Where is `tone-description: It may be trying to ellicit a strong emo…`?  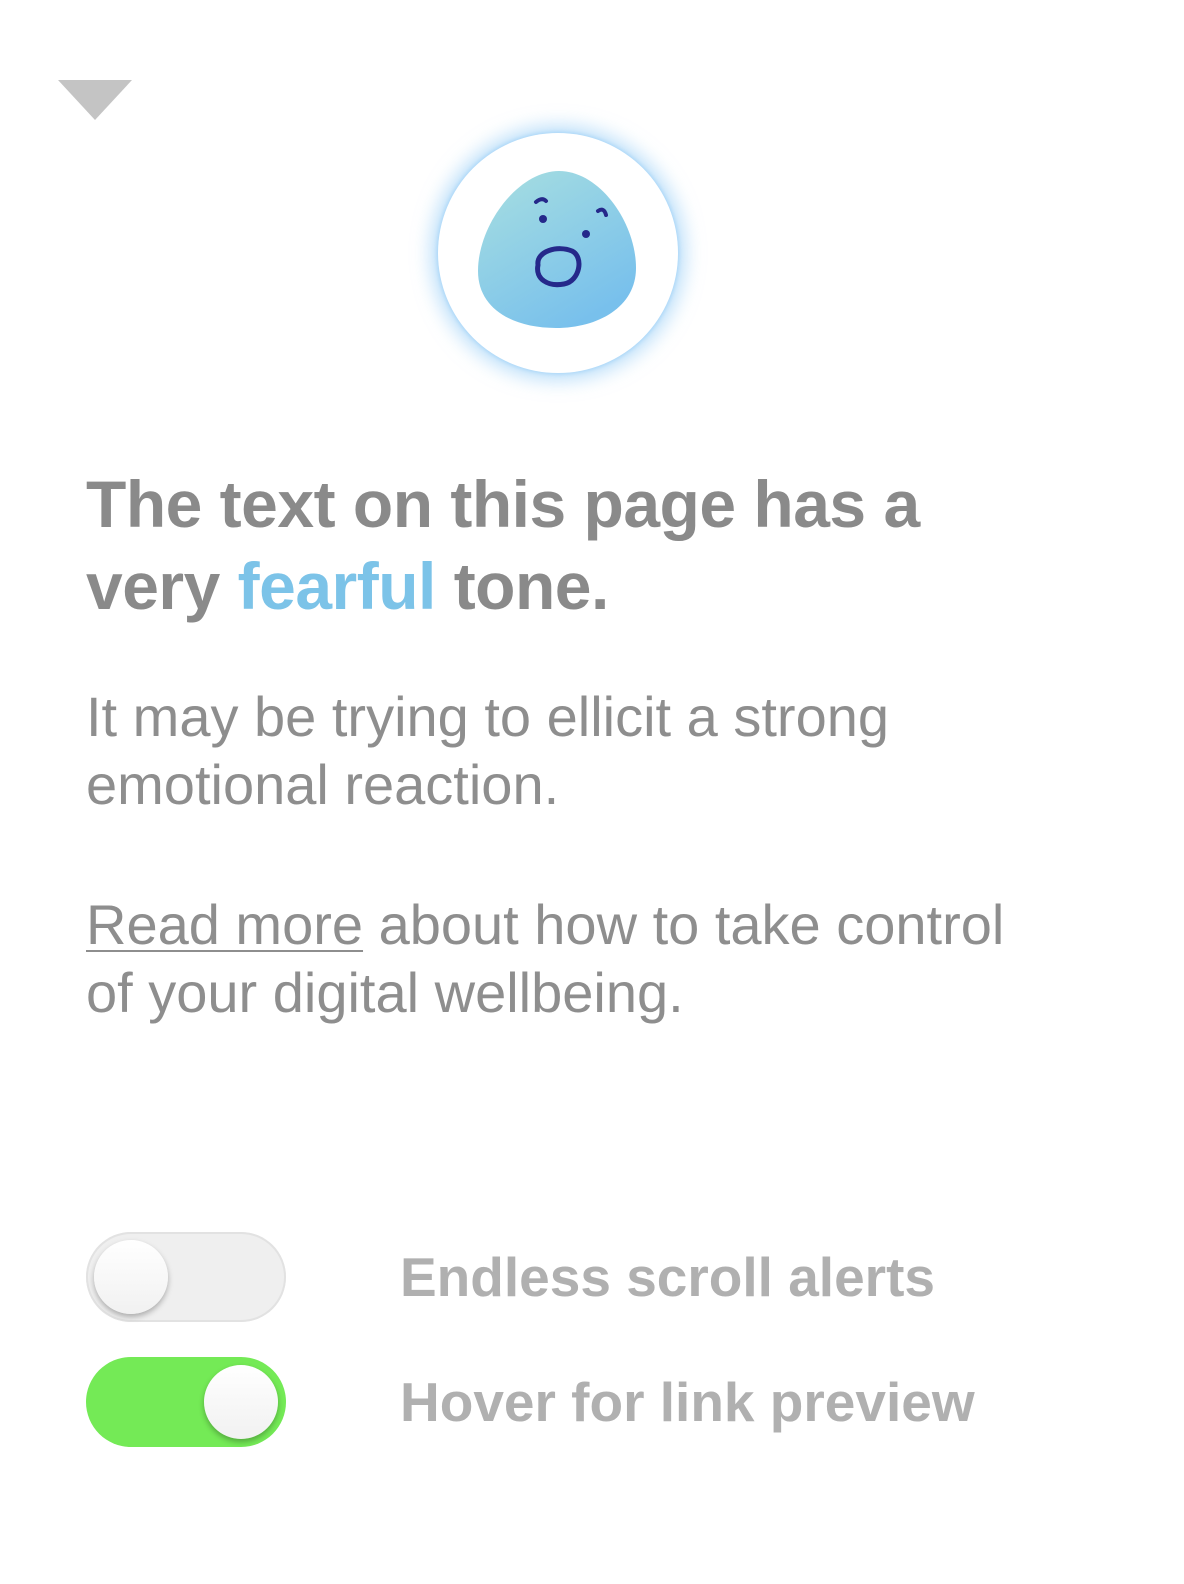
tone-description: It may be trying to ellicit a strong emo… is located at coordinates (488, 750).